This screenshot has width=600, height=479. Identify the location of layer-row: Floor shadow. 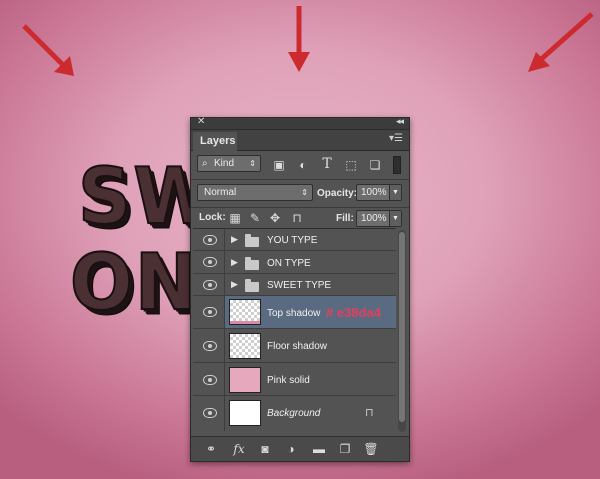
(294, 346).